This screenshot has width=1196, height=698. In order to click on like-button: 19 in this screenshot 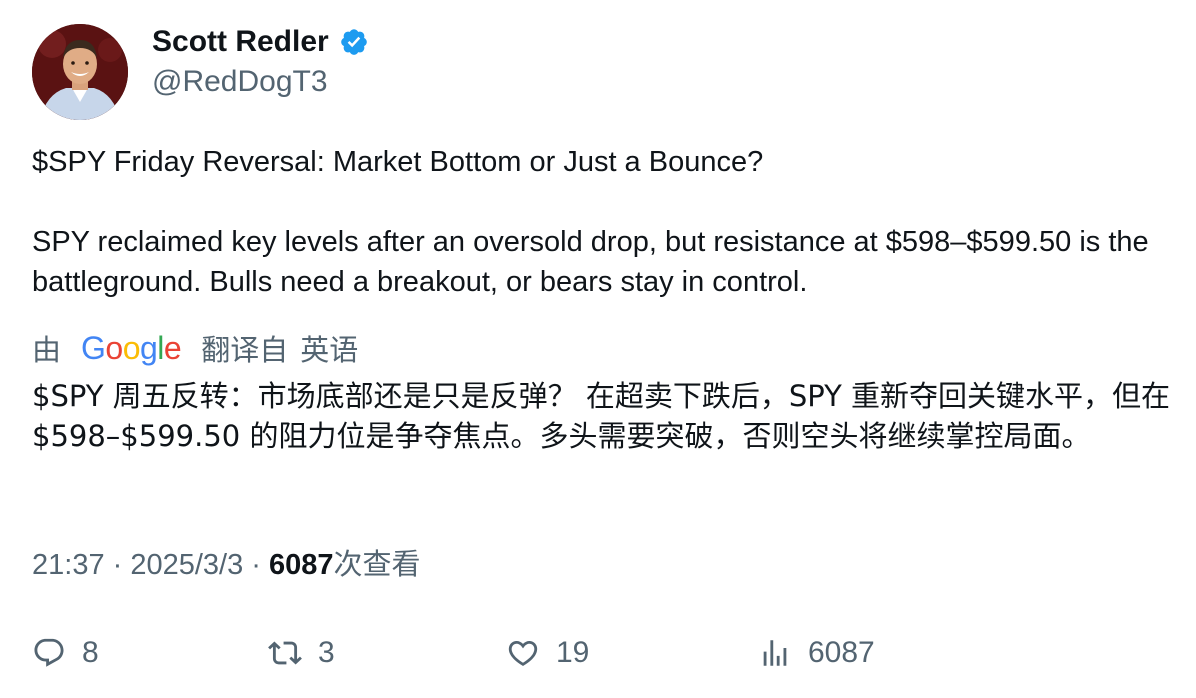, I will do `click(547, 653)`.